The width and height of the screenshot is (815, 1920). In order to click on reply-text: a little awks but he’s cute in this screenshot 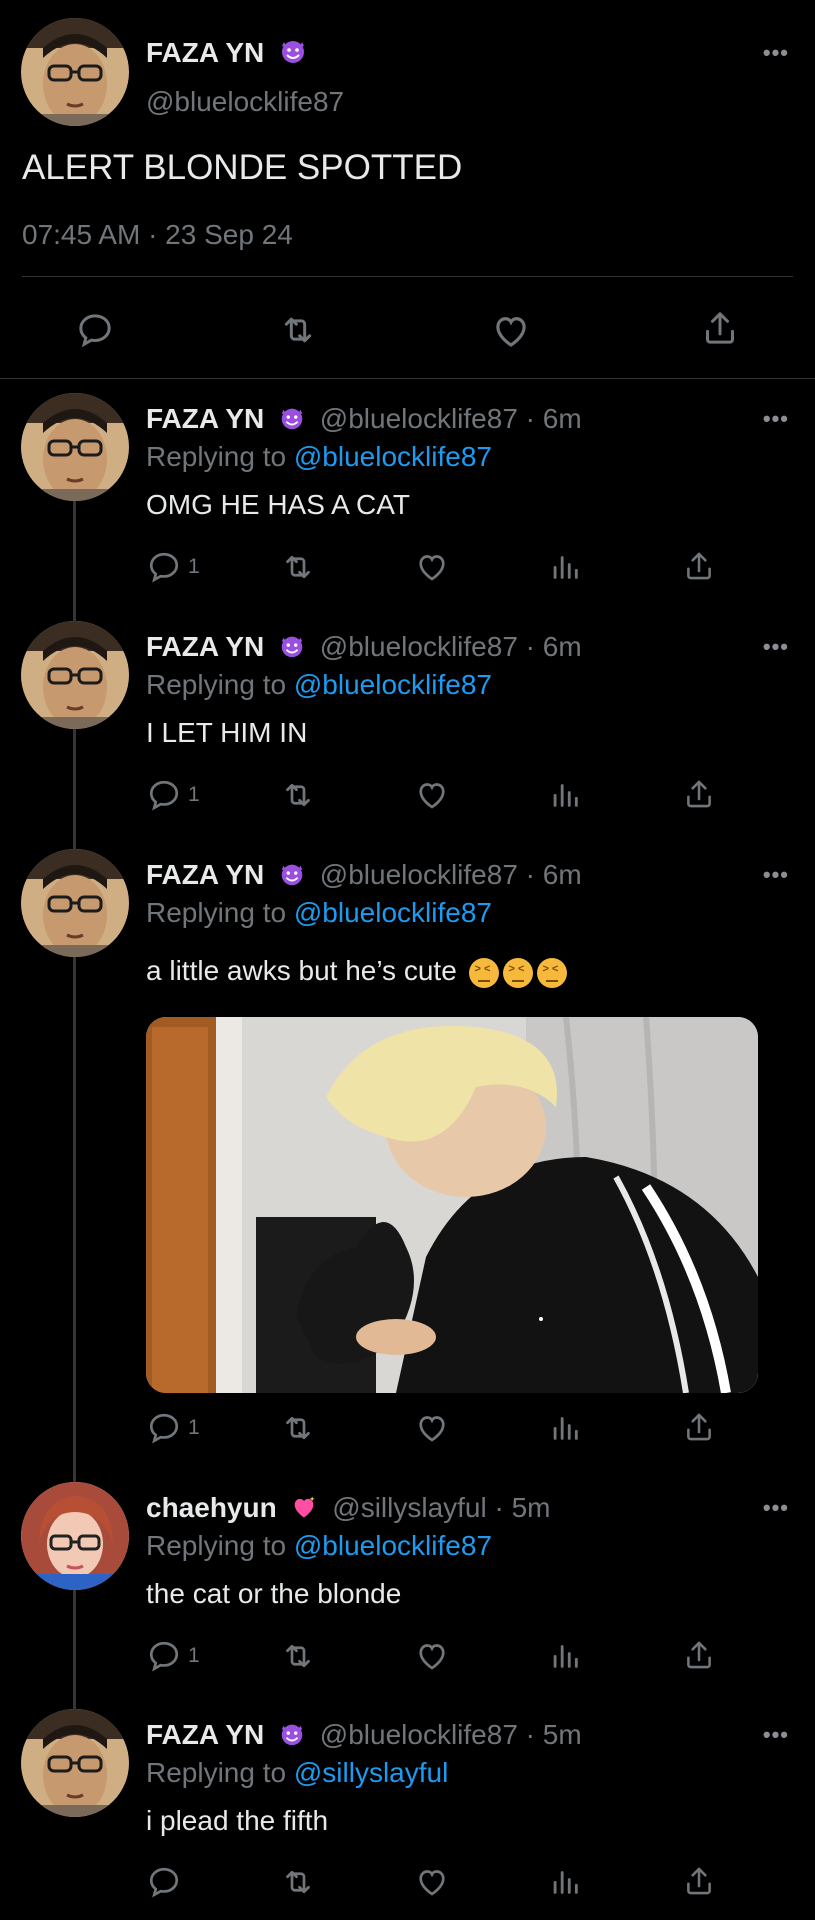, I will do `click(301, 970)`.